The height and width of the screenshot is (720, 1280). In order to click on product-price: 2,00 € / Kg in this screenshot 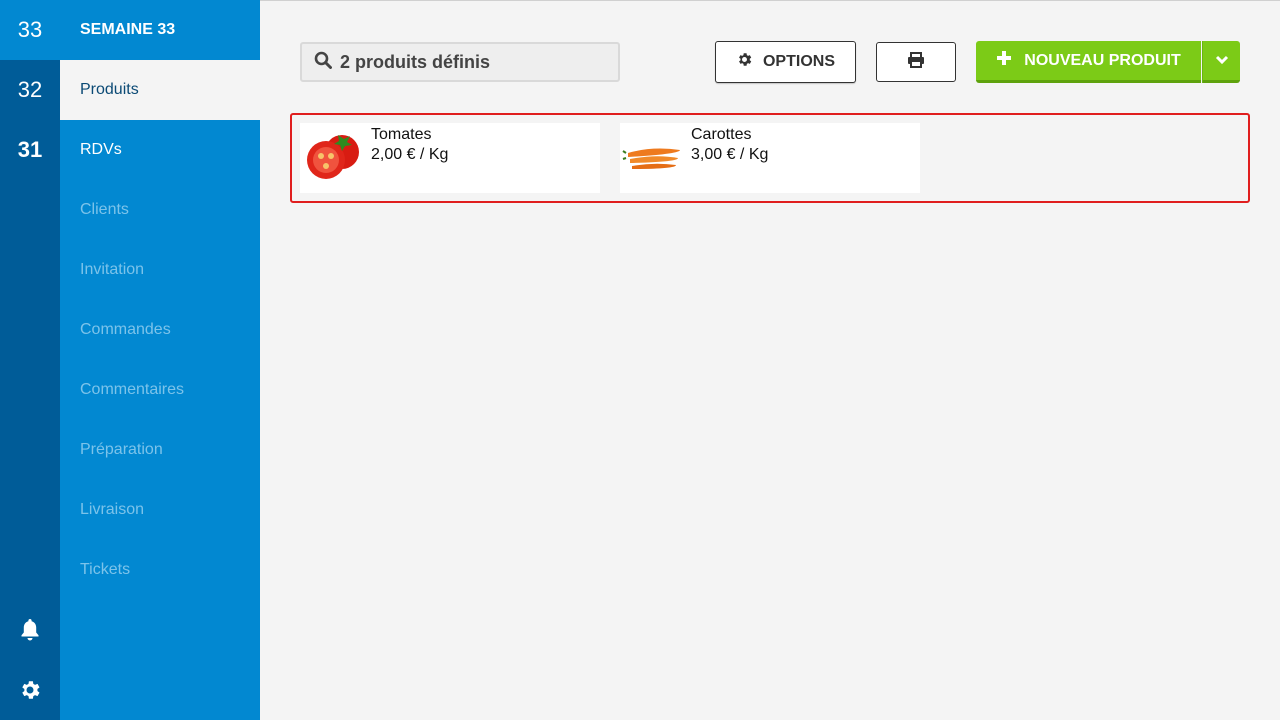, I will do `click(410, 154)`.